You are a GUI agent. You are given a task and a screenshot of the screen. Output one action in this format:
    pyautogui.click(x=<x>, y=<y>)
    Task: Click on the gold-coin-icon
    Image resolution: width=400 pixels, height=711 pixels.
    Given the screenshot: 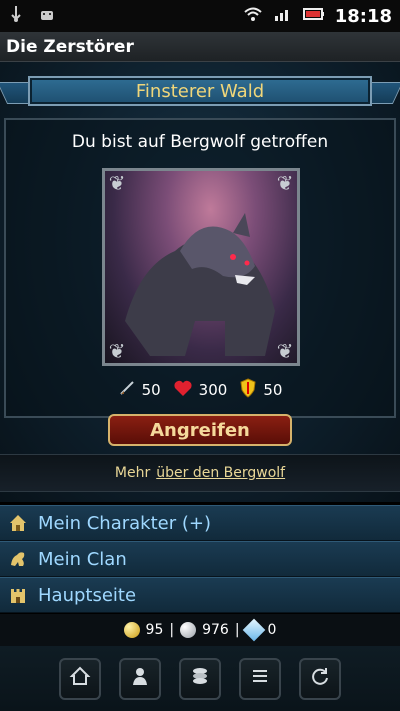 What is the action you would take?
    pyautogui.click(x=131, y=630)
    